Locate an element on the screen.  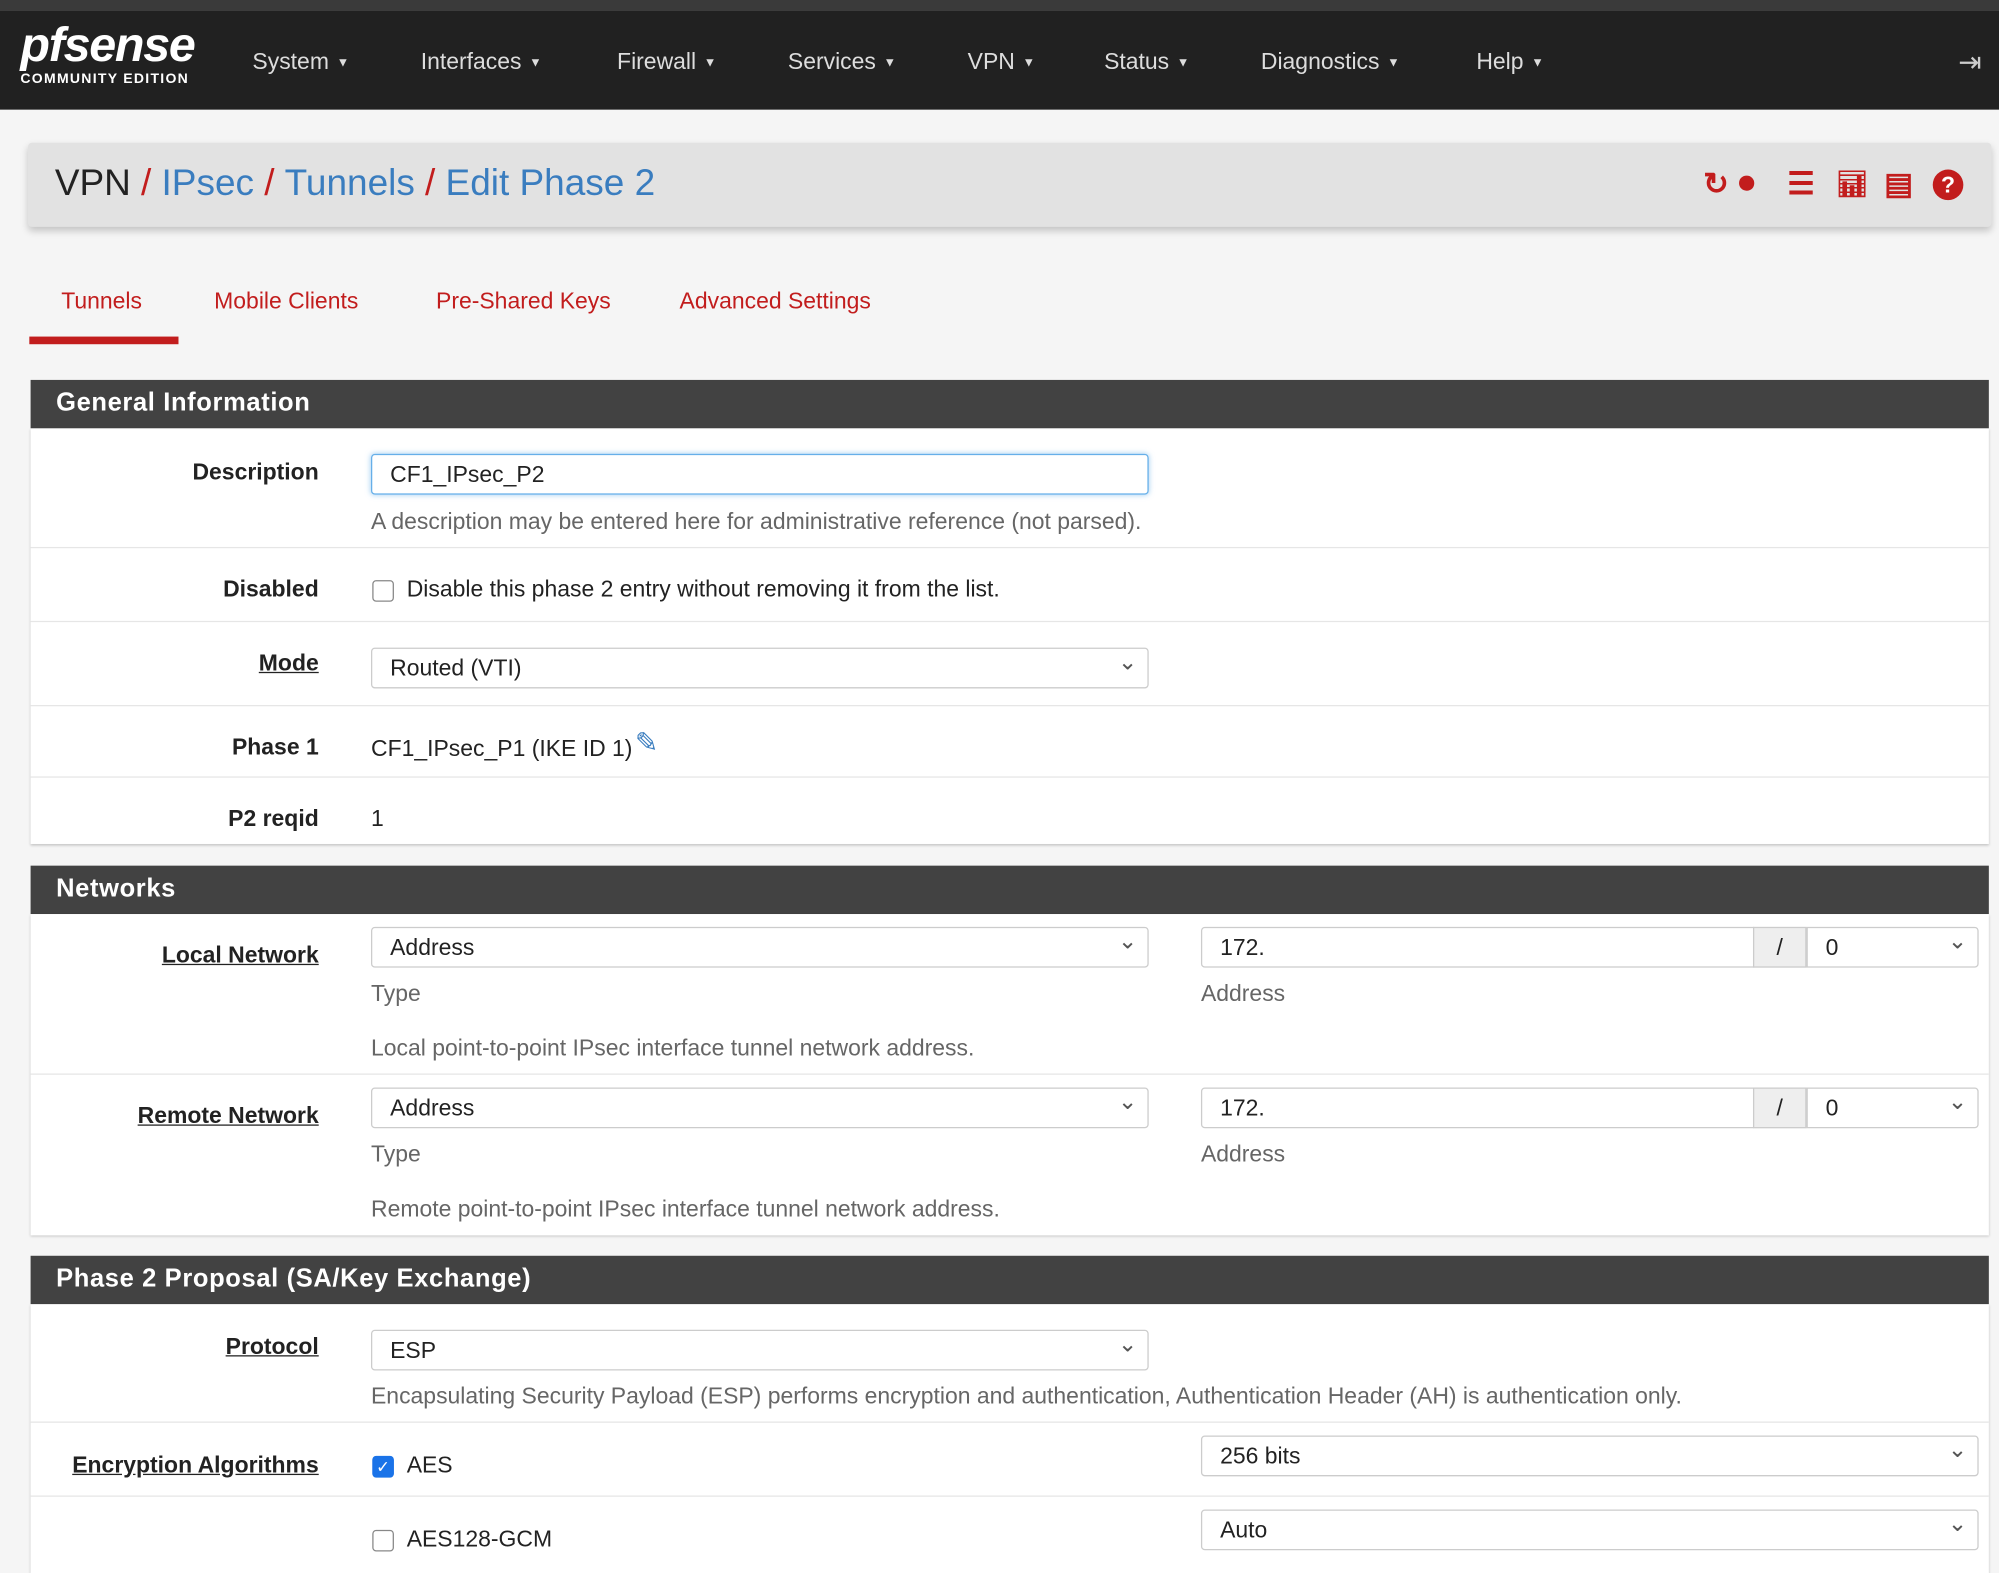
pfsense-logo: pfsense COMMUNITY EDITION is located at coordinates (107, 53).